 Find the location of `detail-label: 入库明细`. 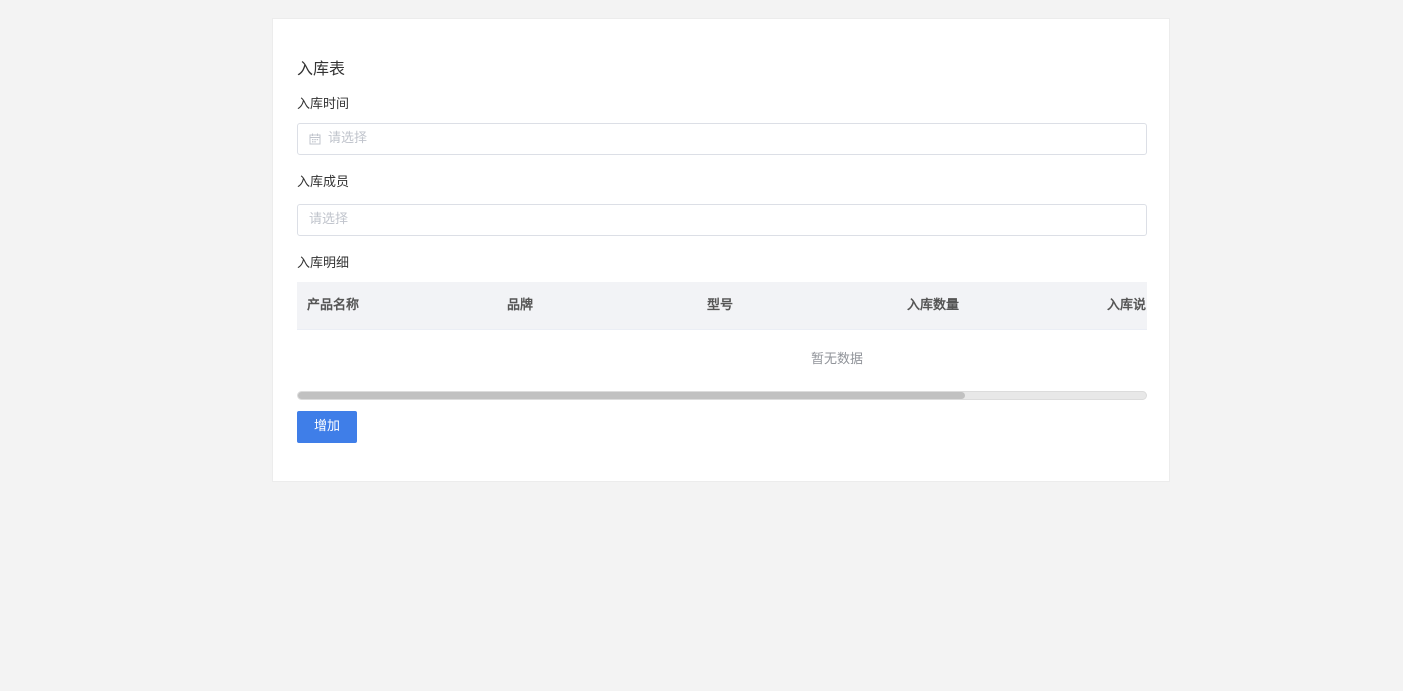

detail-label: 入库明细 is located at coordinates (323, 263).